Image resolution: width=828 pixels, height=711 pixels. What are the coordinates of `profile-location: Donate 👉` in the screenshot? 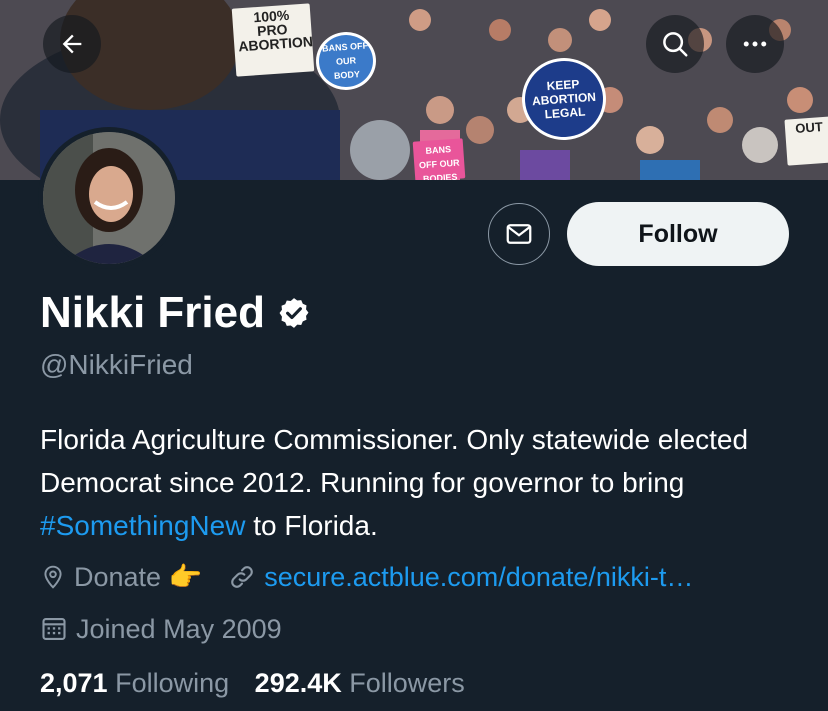 It's located at (138, 577).